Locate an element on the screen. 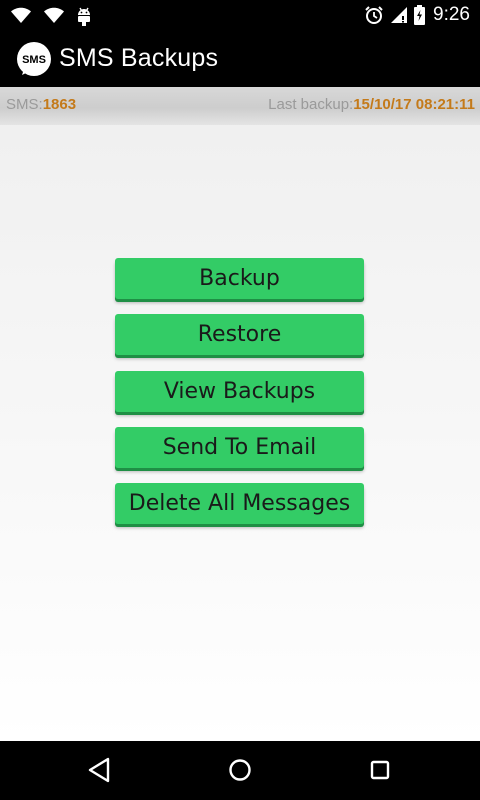  status-right-icons: 9:26 is located at coordinates (417, 15).